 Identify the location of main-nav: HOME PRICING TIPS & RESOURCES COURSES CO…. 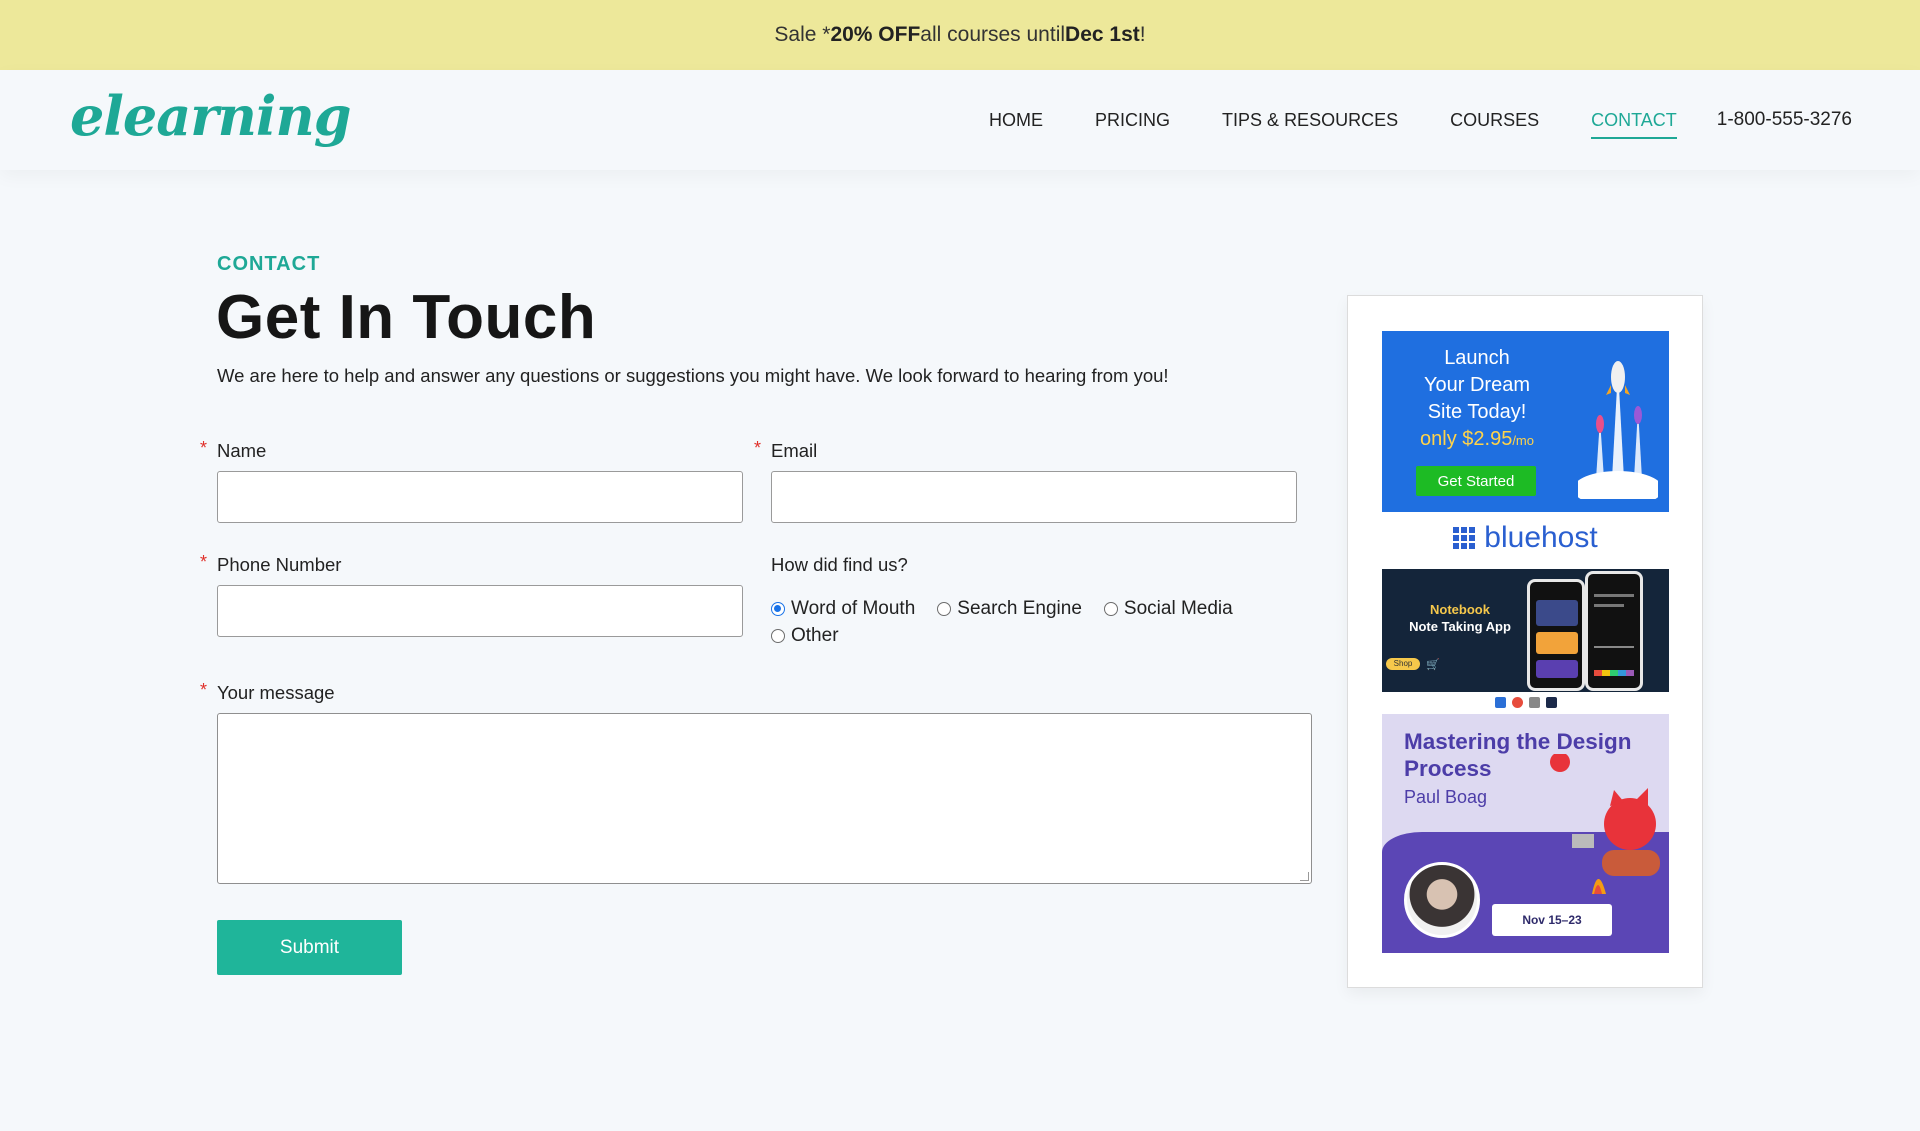
(1394, 120).